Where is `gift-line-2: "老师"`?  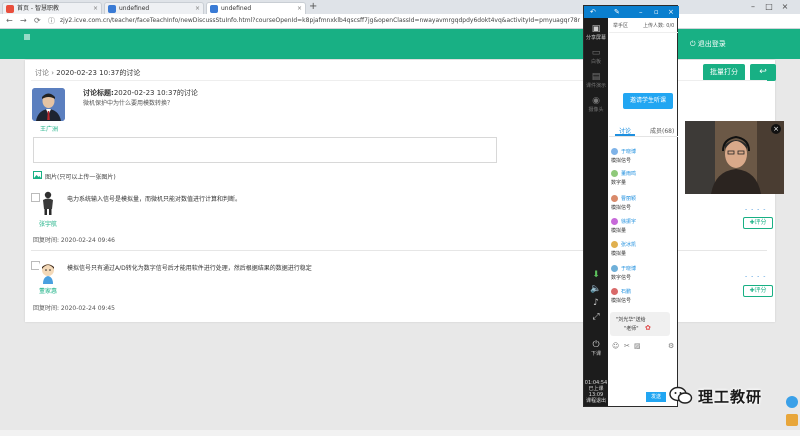 gift-line-2: "老师" is located at coordinates (631, 329).